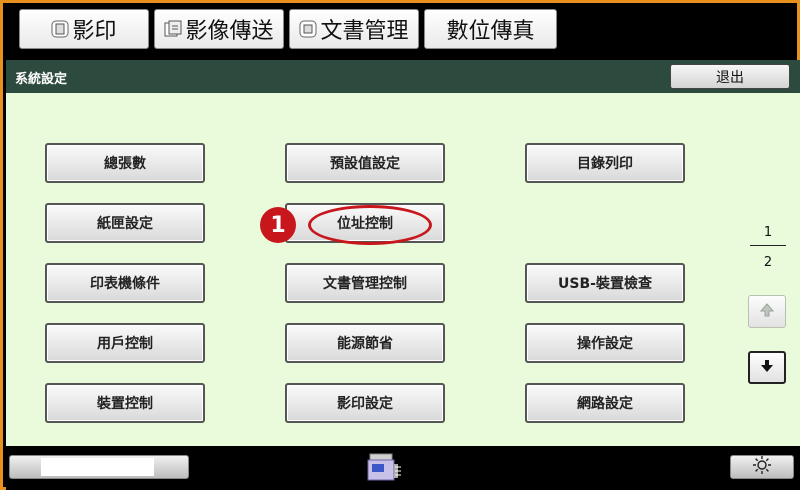  I want to click on usb-device-check-button: USB-裝置檢查, so click(605, 283).